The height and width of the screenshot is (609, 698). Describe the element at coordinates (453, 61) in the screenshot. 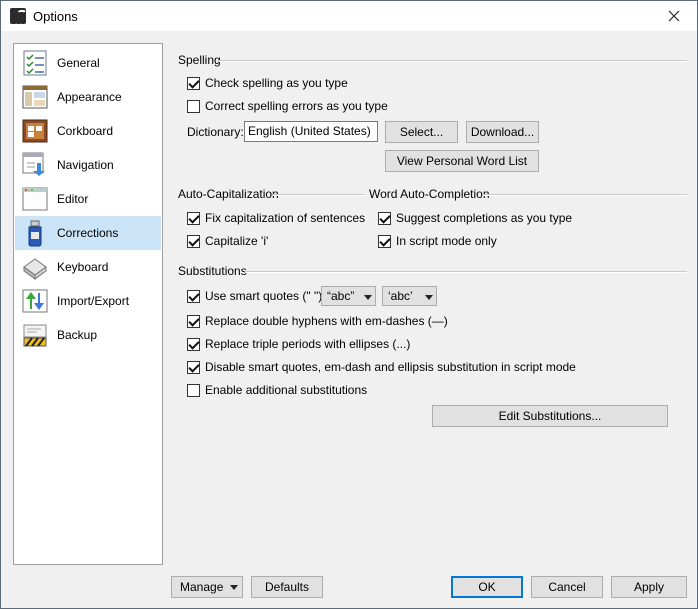

I see `spelling-divider` at that location.